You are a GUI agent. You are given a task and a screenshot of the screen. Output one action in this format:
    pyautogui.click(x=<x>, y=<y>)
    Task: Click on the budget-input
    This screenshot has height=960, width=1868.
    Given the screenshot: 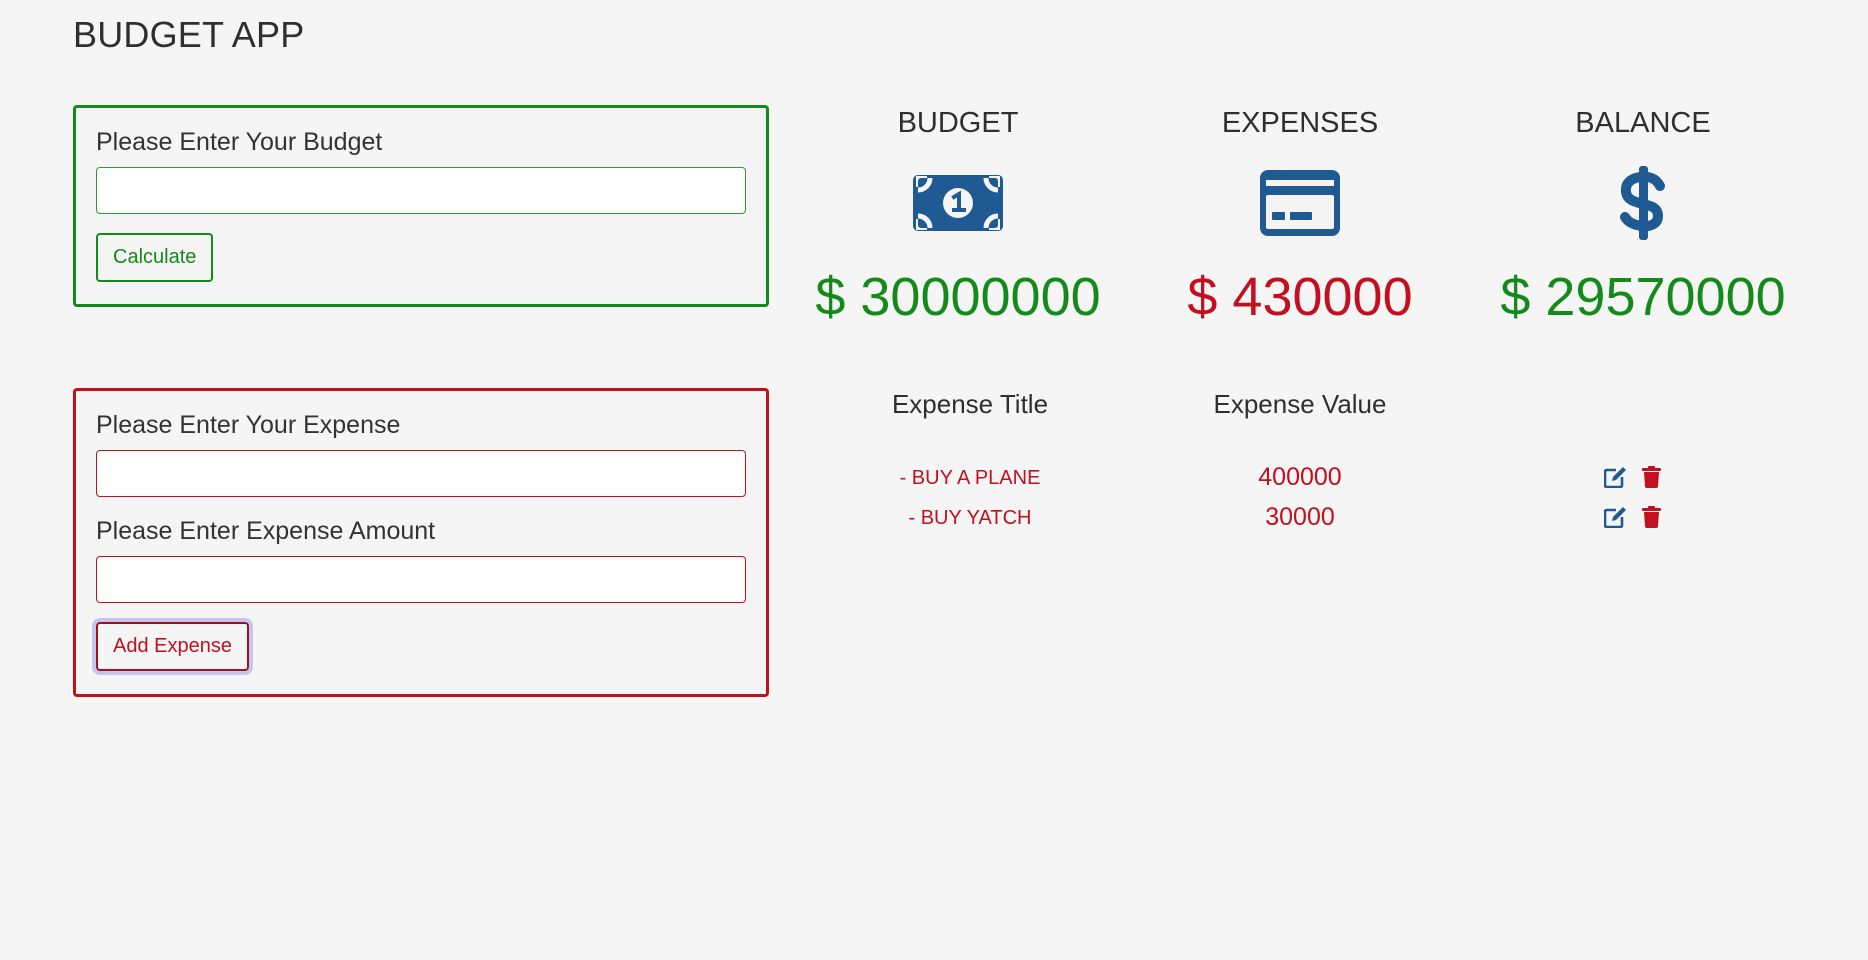 What is the action you would take?
    pyautogui.click(x=421, y=190)
    